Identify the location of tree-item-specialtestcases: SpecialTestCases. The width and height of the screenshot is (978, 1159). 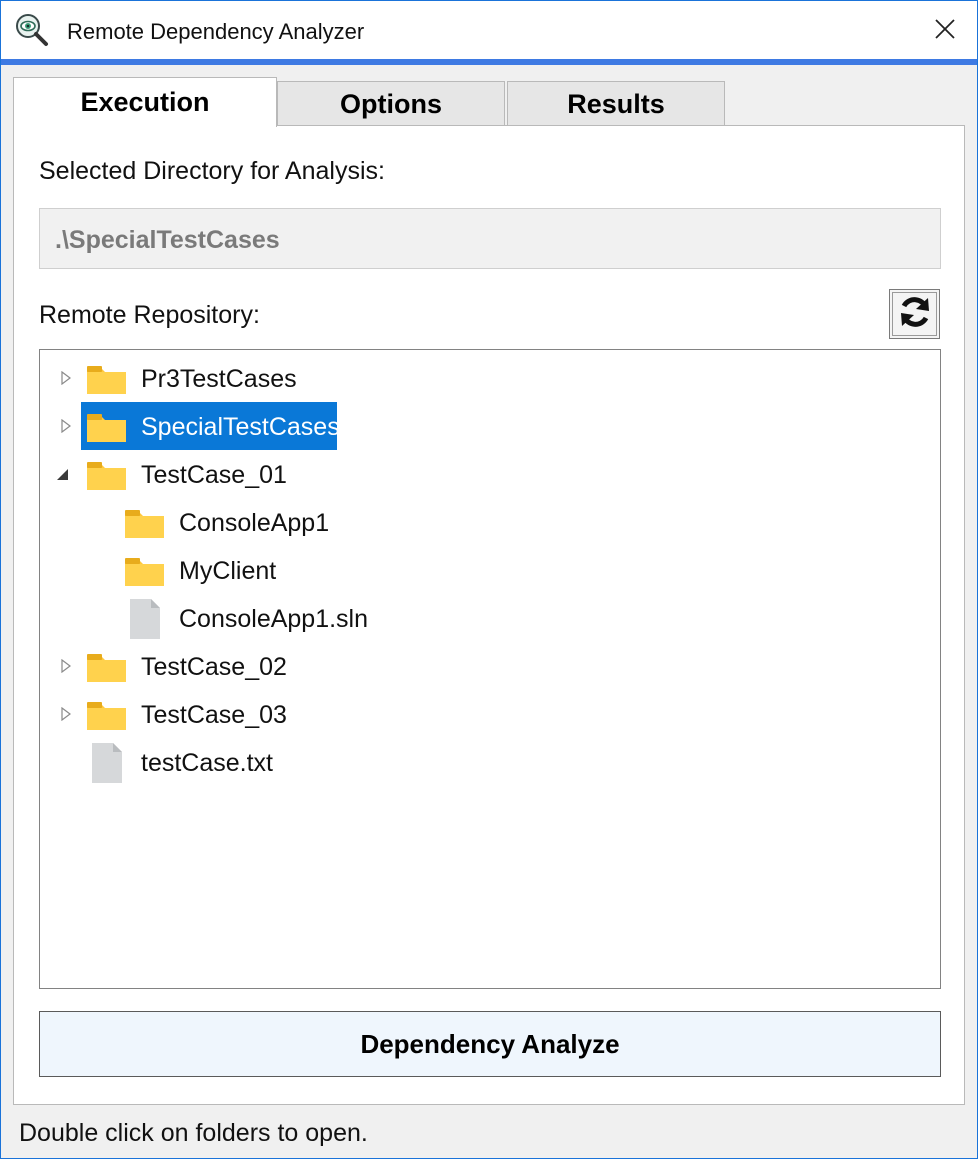
(190, 426).